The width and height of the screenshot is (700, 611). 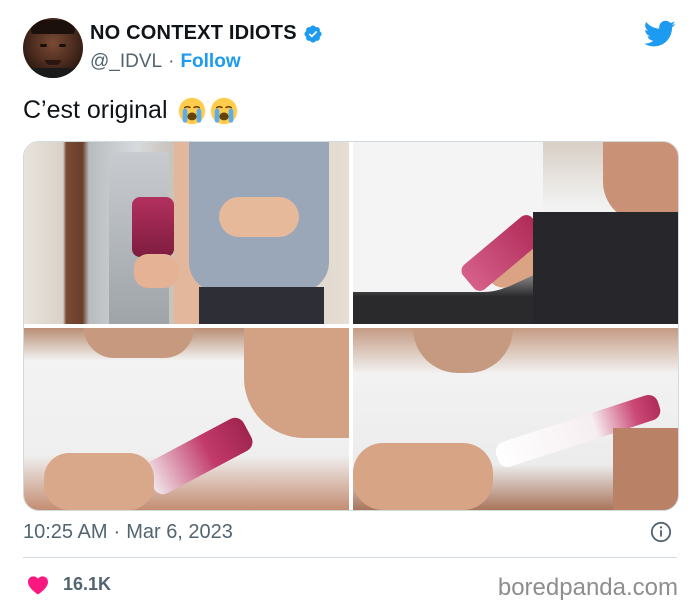 I want to click on avatar, so click(x=53, y=48).